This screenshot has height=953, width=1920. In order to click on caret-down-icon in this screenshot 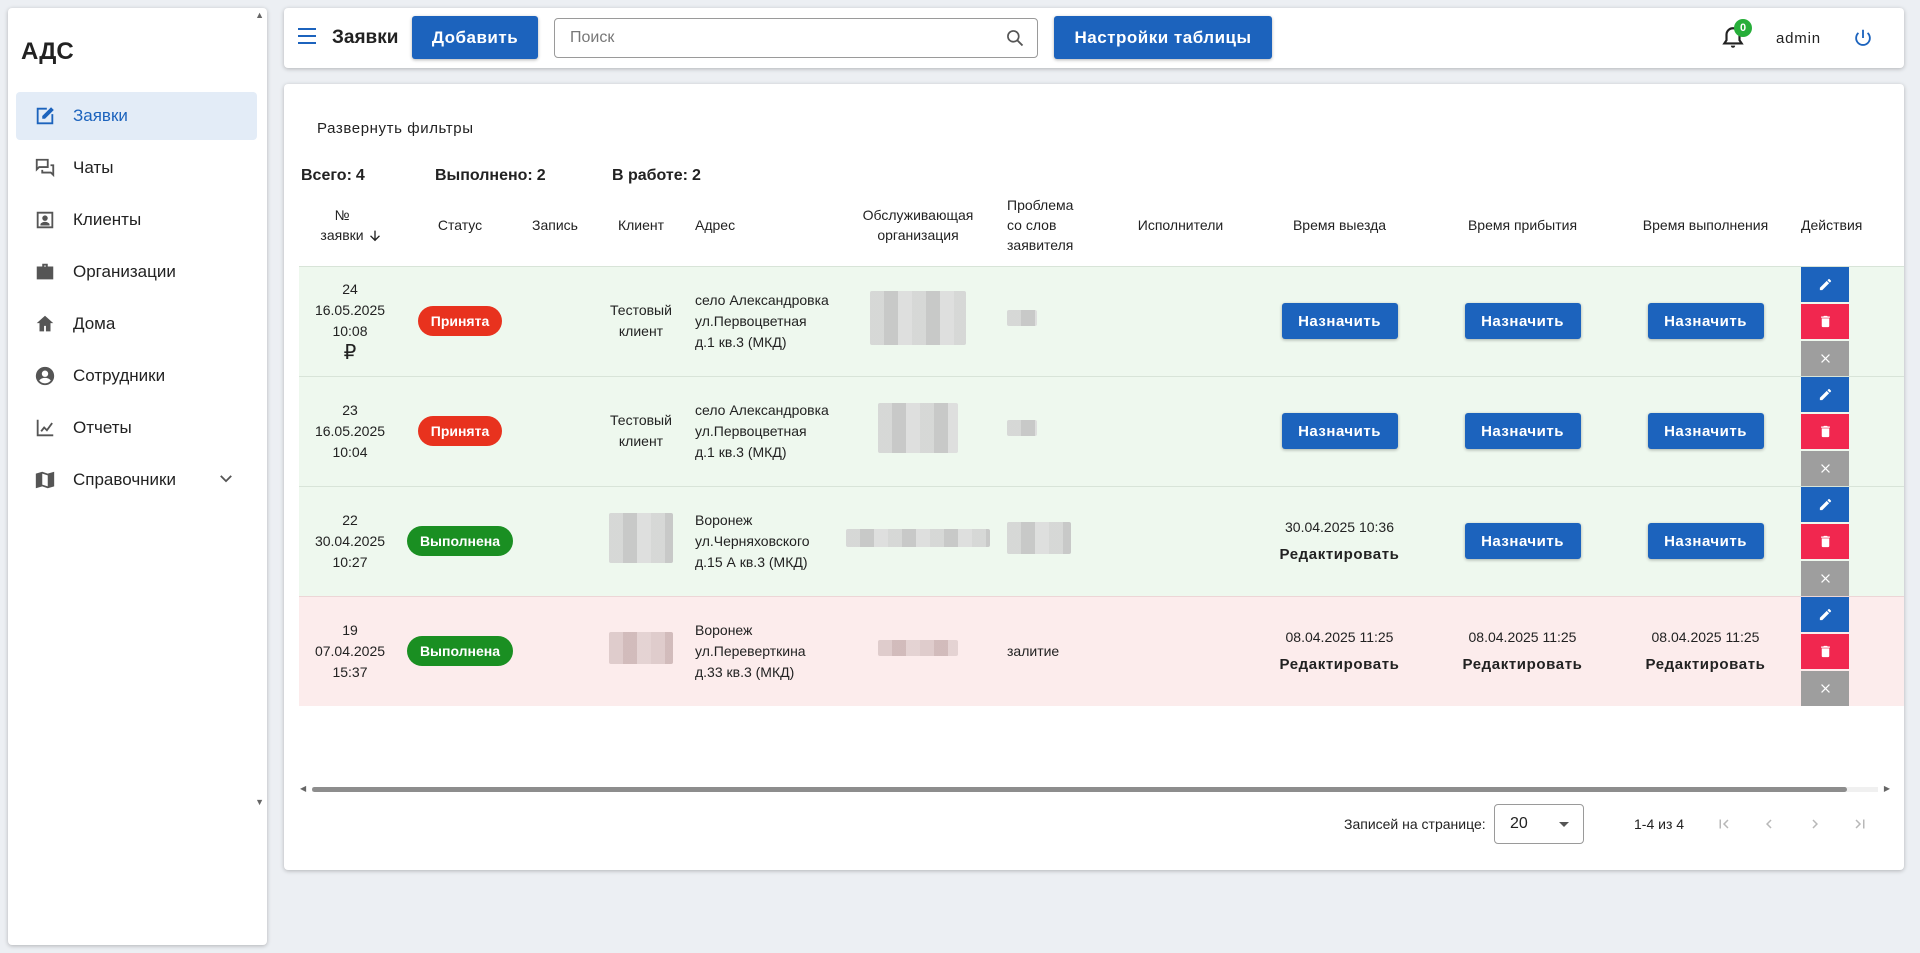, I will do `click(1564, 824)`.